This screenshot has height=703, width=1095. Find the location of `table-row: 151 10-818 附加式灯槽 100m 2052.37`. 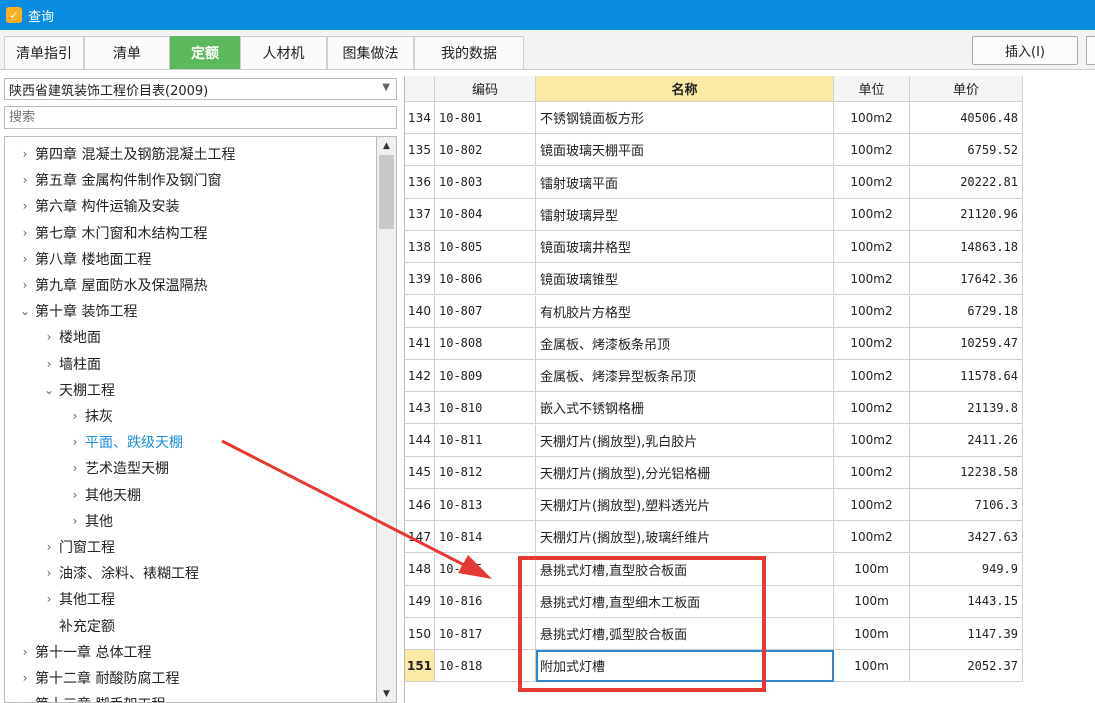

table-row: 151 10-818 附加式灯槽 100m 2052.37 is located at coordinates (714, 666).